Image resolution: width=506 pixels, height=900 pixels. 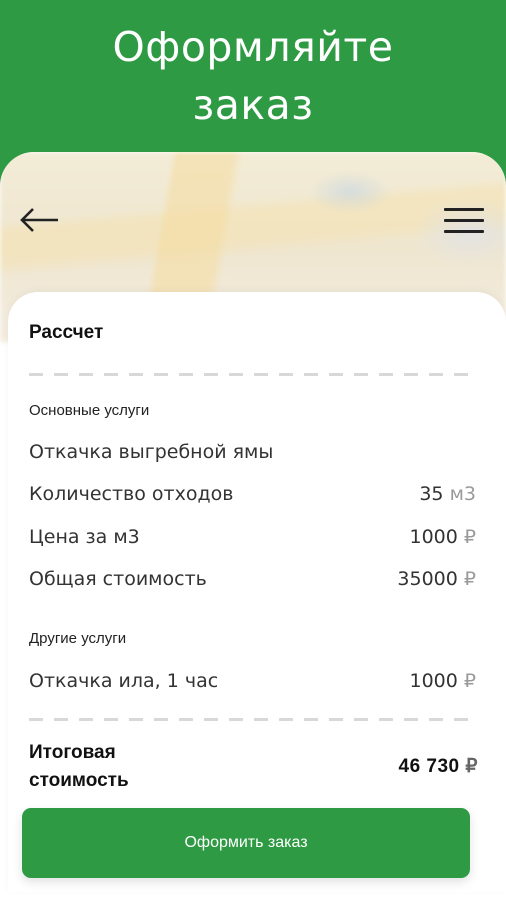 I want to click on calc-row: Количество отходов 35 м3, so click(x=252, y=497).